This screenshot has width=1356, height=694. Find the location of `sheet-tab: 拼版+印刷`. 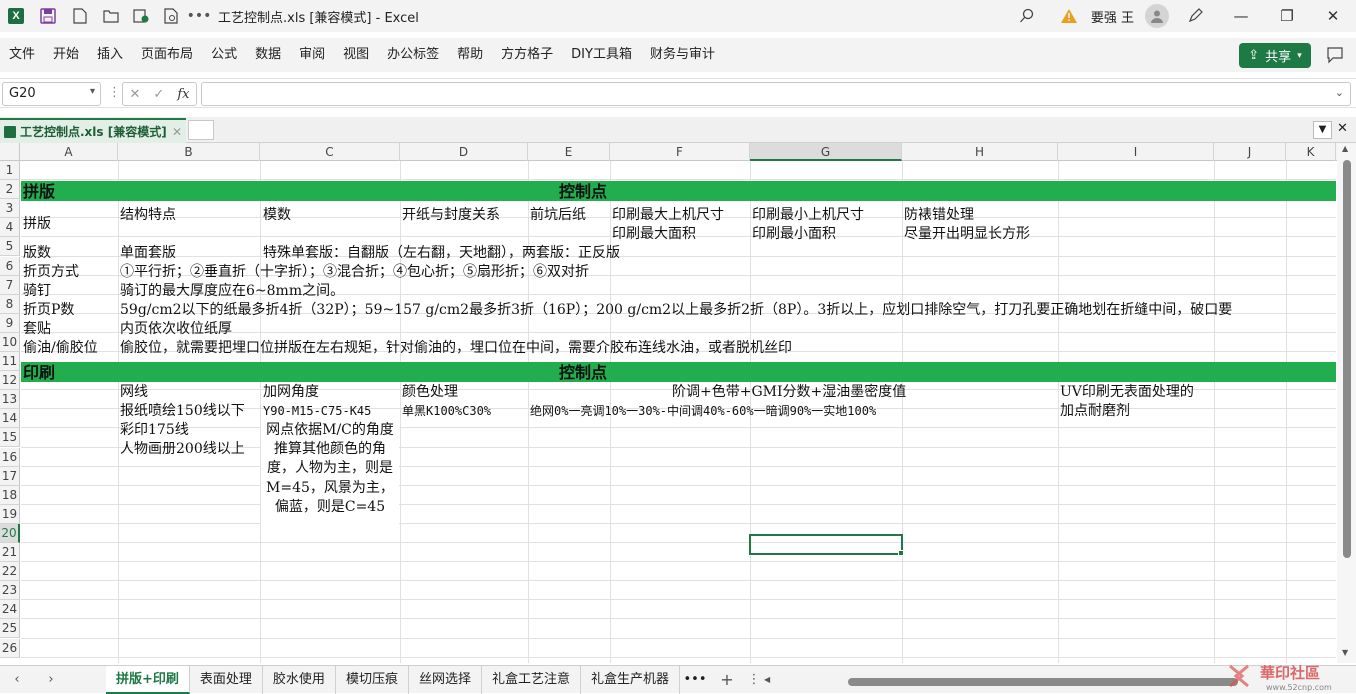

sheet-tab: 拼版+印刷 is located at coordinates (148, 679).